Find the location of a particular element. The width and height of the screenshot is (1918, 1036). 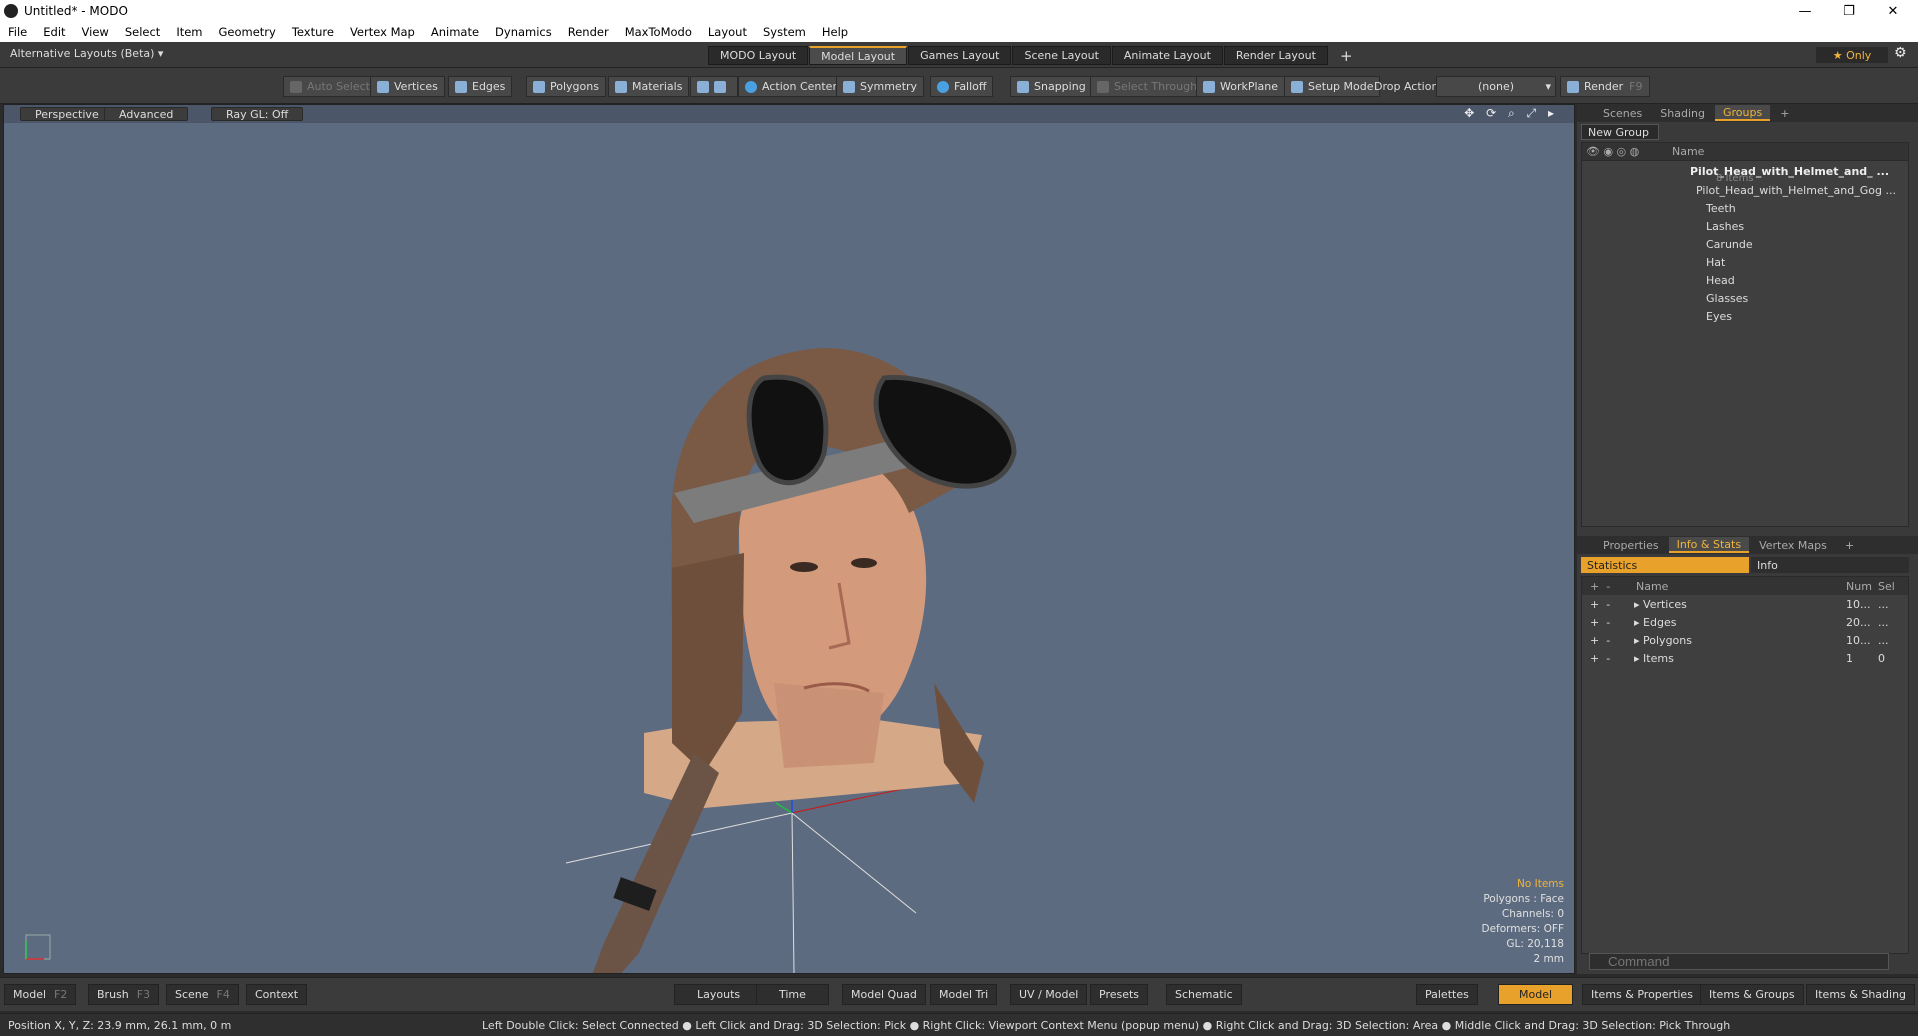

list-item: Hat is located at coordinates (1745, 262).